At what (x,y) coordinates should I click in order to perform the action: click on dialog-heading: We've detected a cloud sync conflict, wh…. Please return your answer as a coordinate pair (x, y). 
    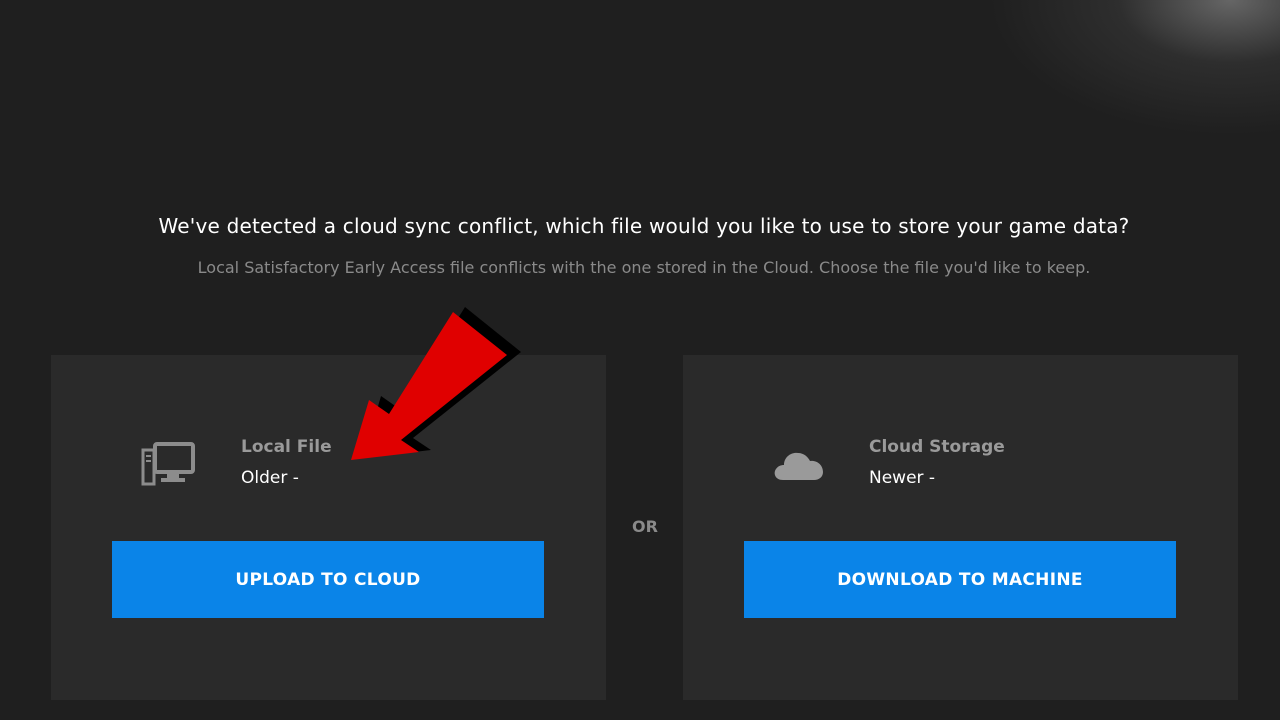
    Looking at the image, I should click on (644, 226).